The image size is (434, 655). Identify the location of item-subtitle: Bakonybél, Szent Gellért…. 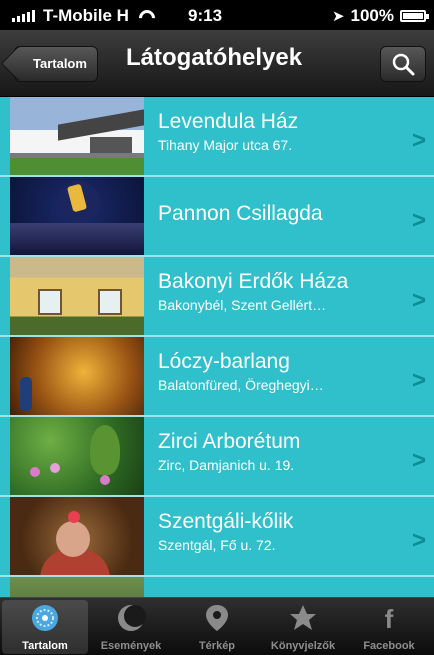
(242, 305).